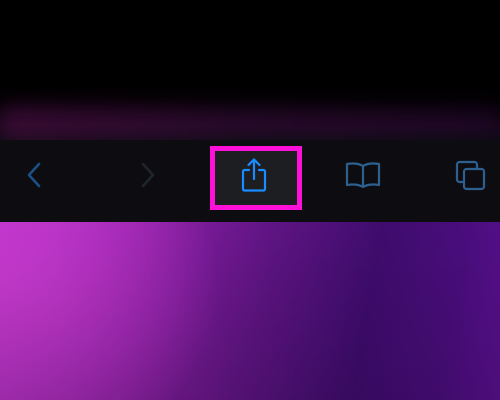  I want to click on top-haze, so click(250, 124).